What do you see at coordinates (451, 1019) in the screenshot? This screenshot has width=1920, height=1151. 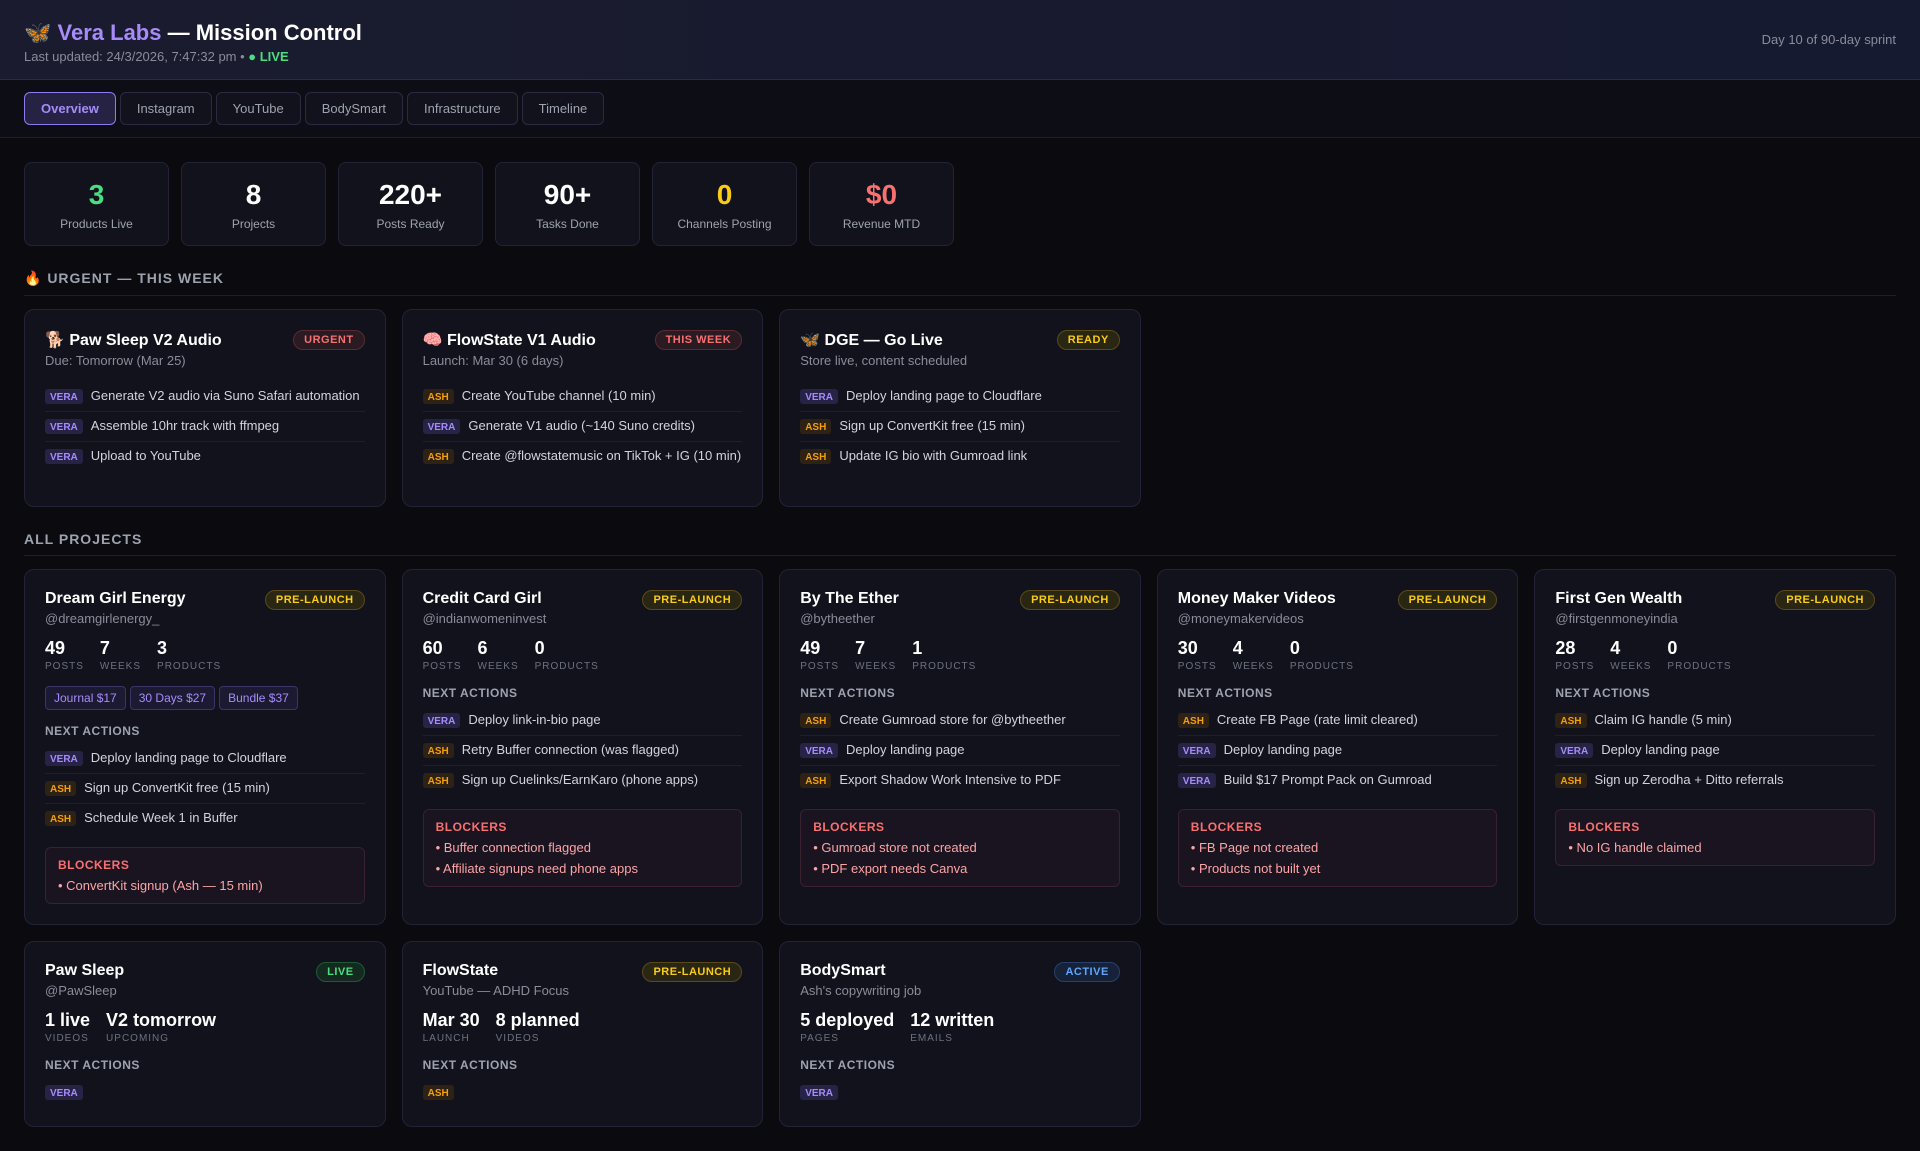 I see `metric-value: Mar 30` at bounding box center [451, 1019].